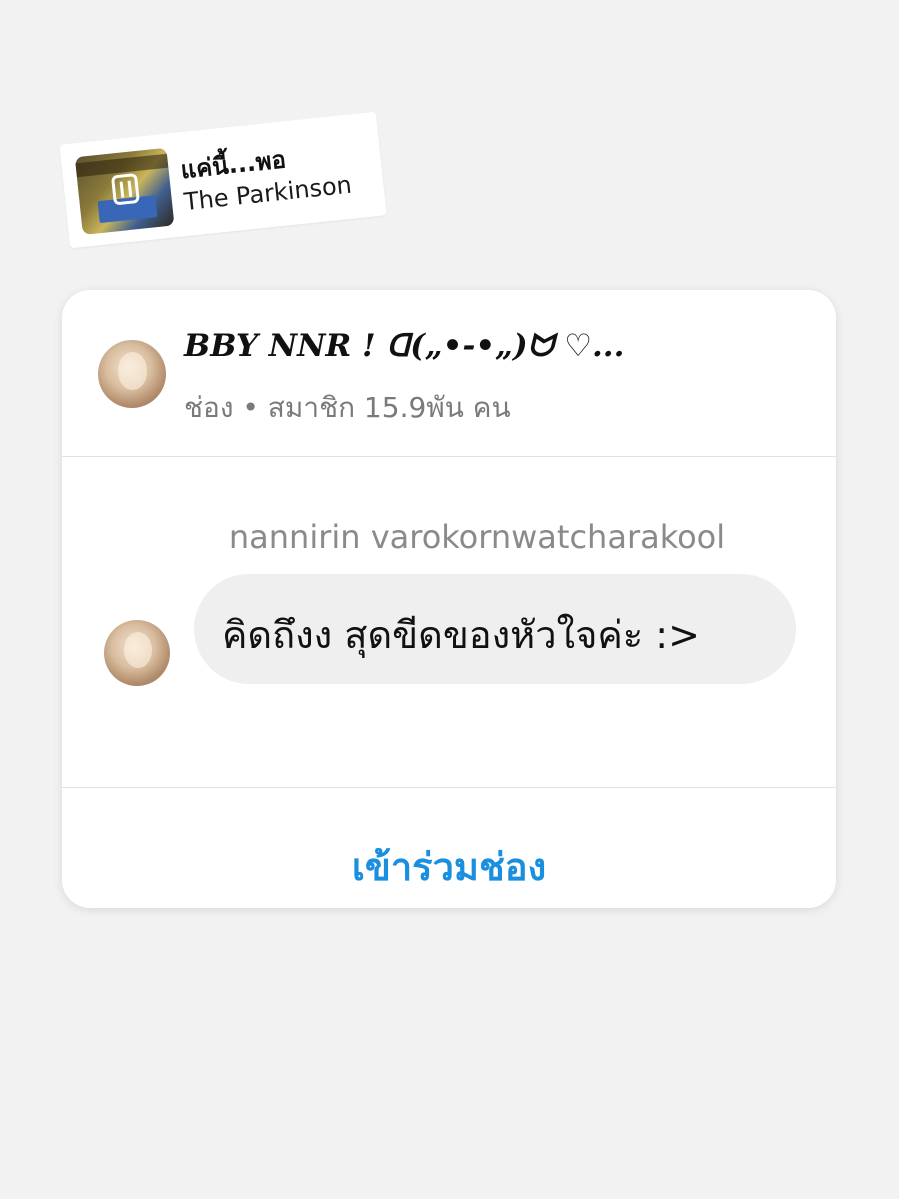 This screenshot has width=899, height=1199. What do you see at coordinates (137, 653) in the screenshot?
I see `sender-avatar` at bounding box center [137, 653].